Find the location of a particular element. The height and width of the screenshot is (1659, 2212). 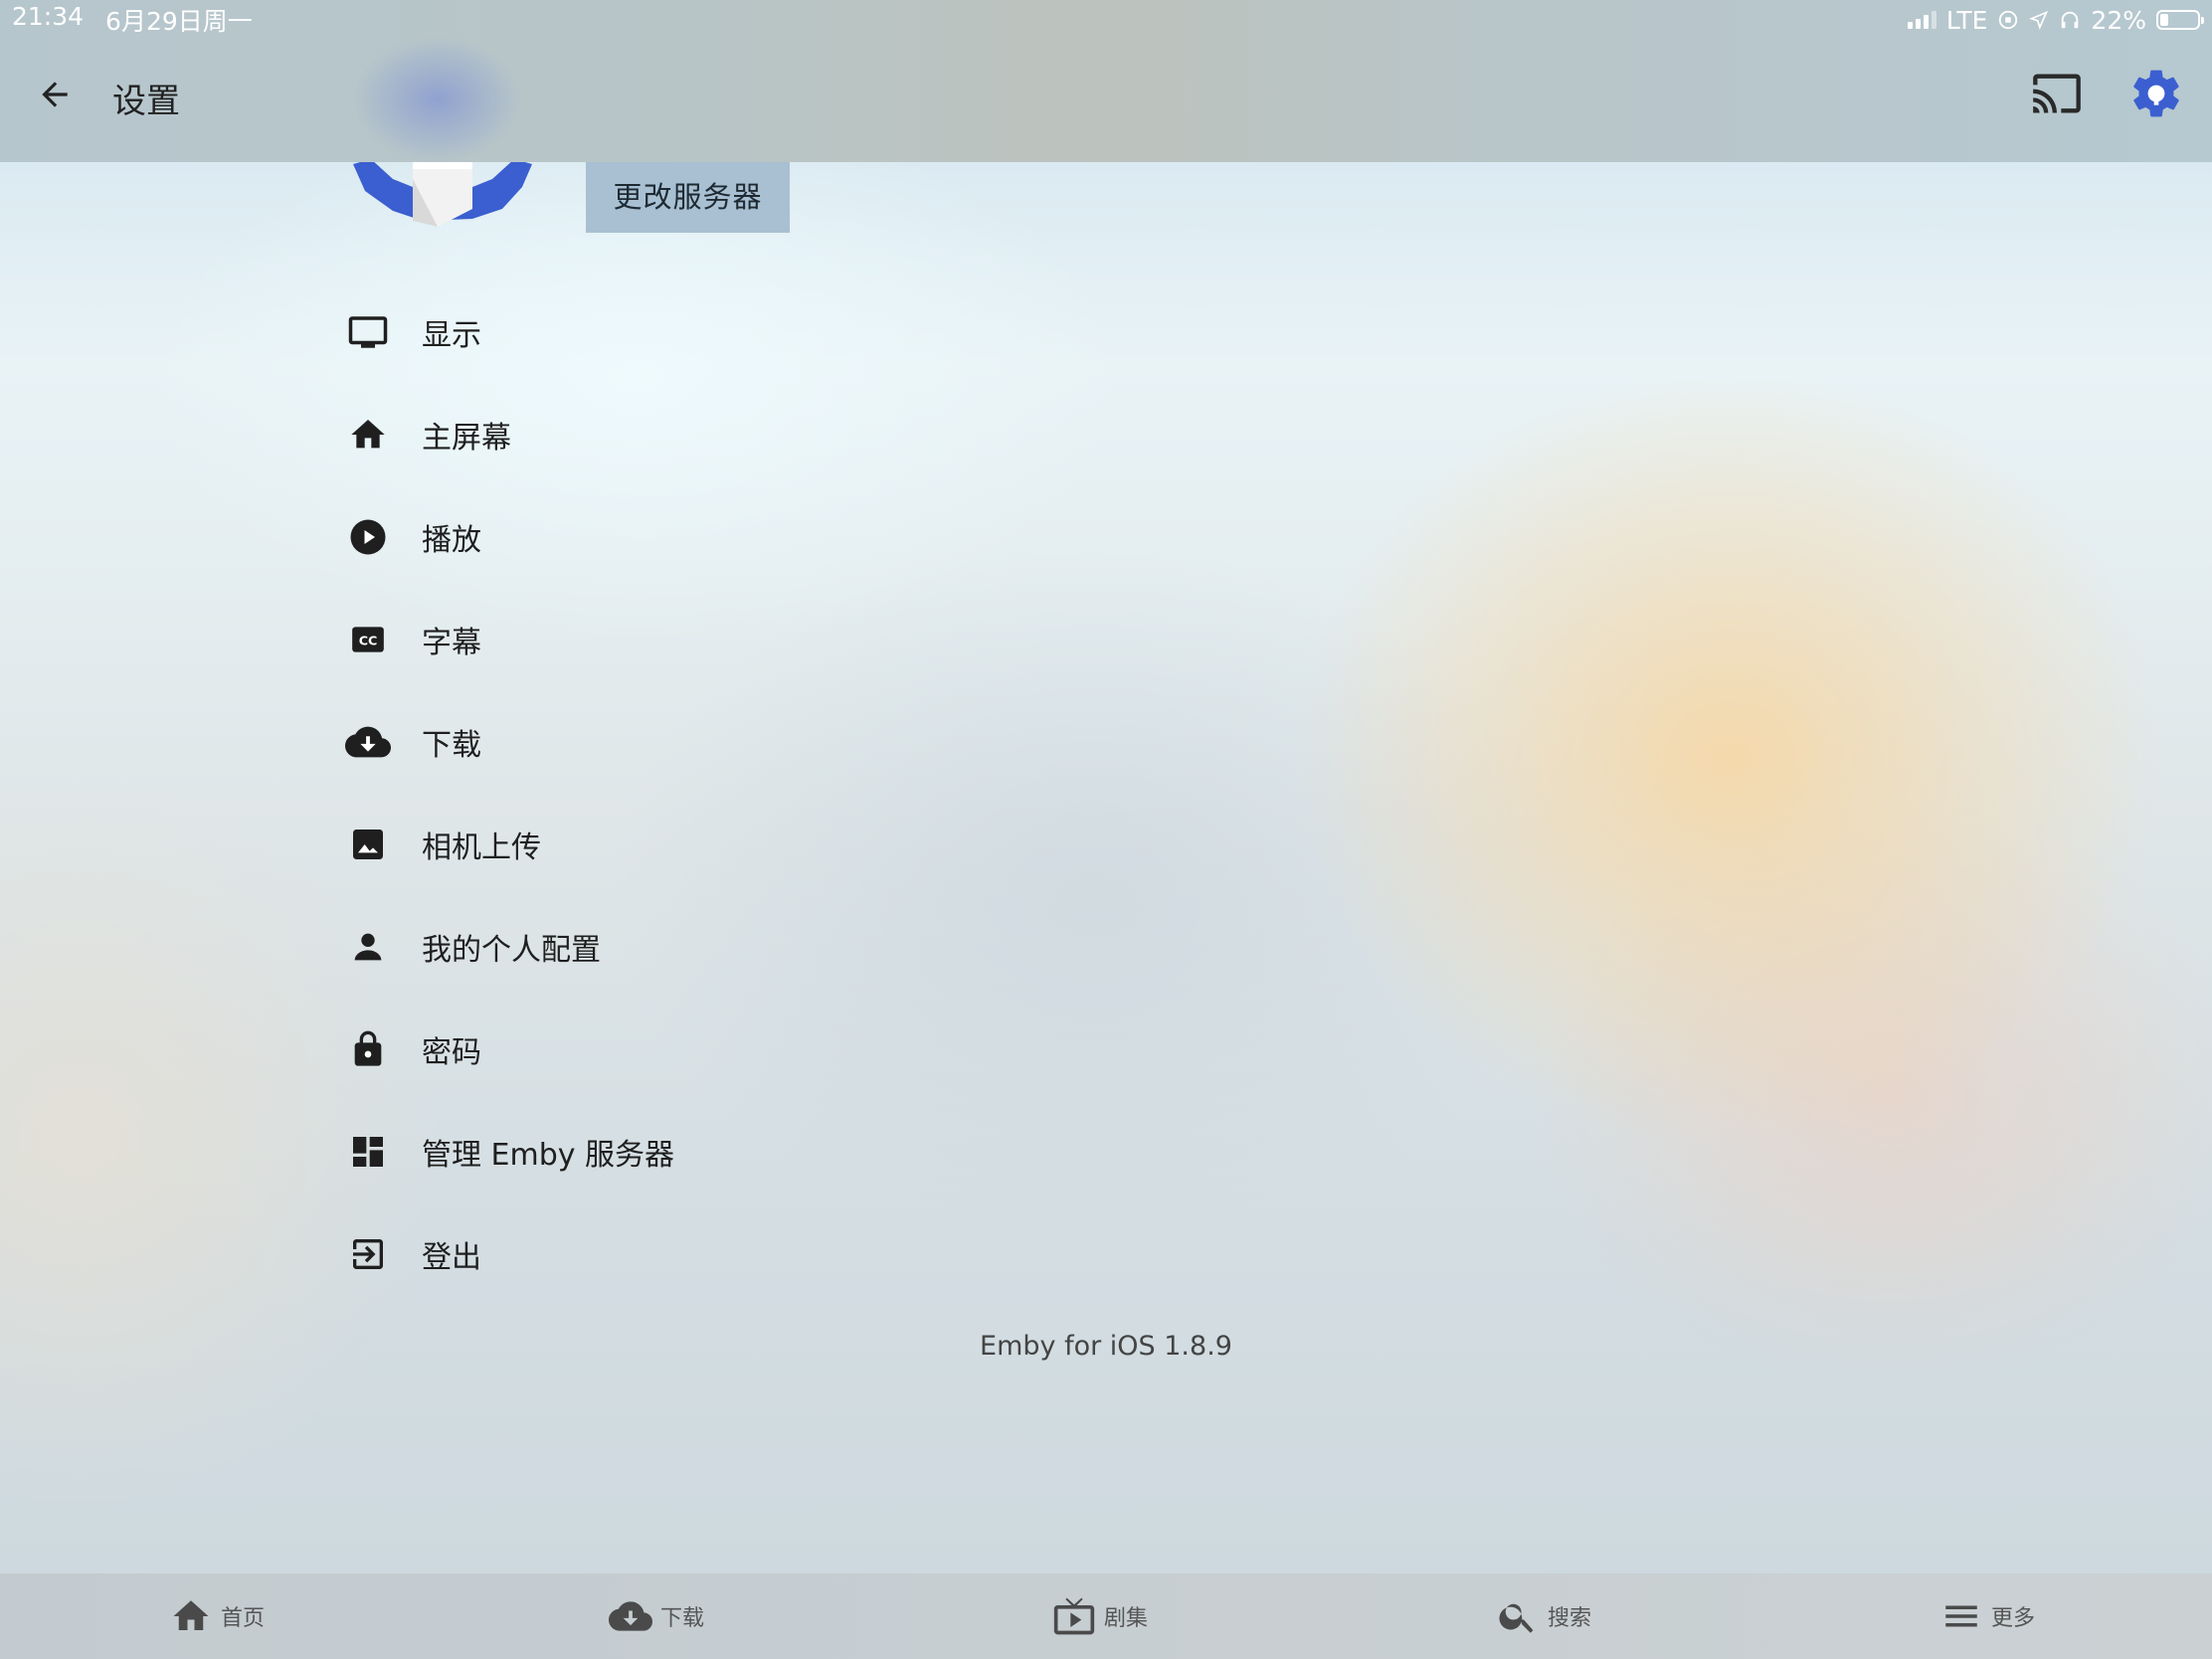

status-bar: 21:34 6月29日周一 LTE 22% is located at coordinates (1106, 20).